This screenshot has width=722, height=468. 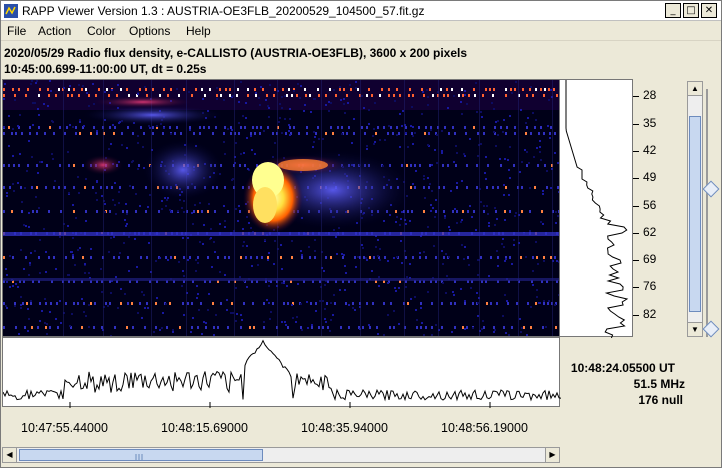 I want to click on freq-tick-82: 82, so click(x=650, y=314).